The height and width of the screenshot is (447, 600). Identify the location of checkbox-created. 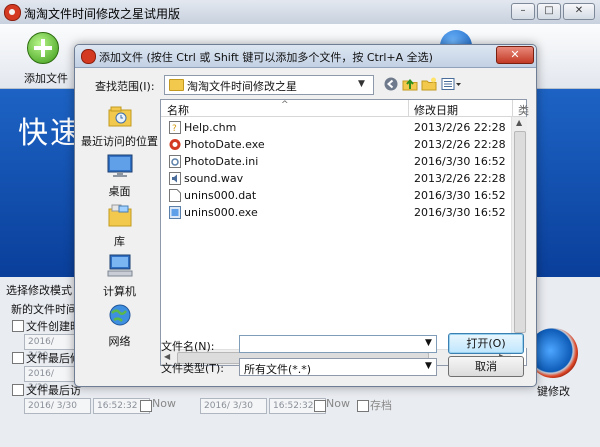
(18, 326).